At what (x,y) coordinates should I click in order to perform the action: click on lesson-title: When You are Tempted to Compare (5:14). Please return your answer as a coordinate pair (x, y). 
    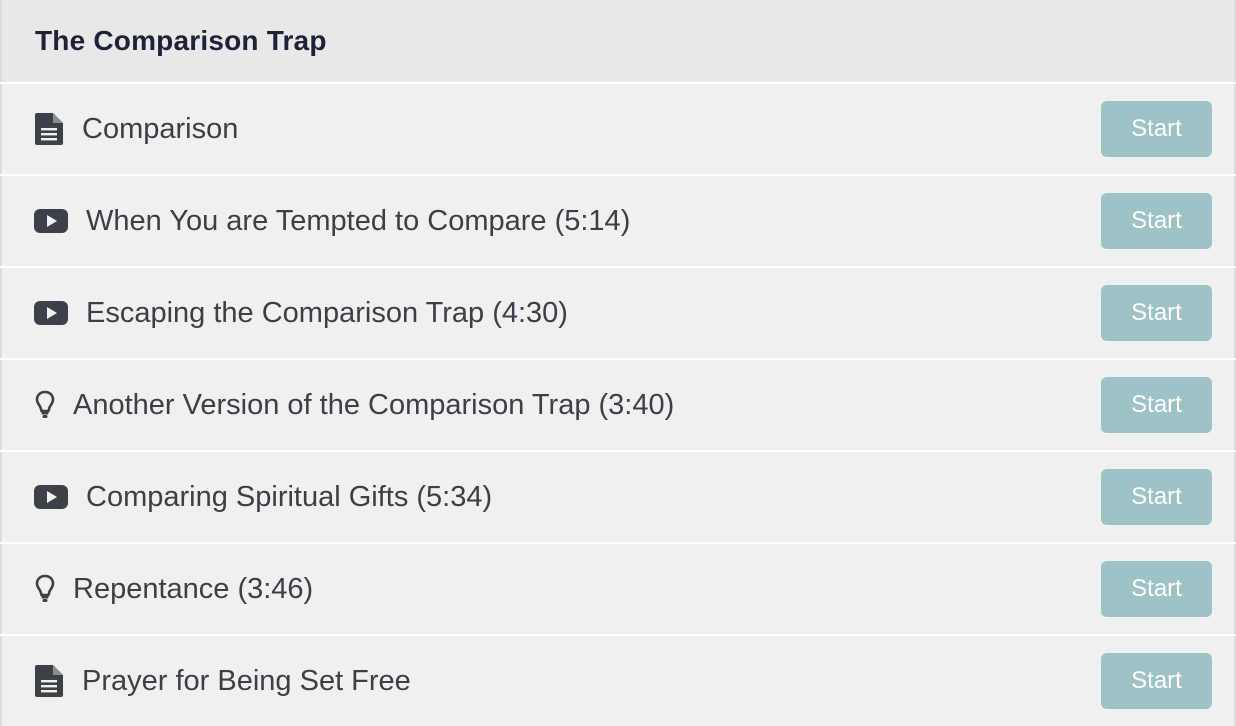
    Looking at the image, I should click on (358, 220).